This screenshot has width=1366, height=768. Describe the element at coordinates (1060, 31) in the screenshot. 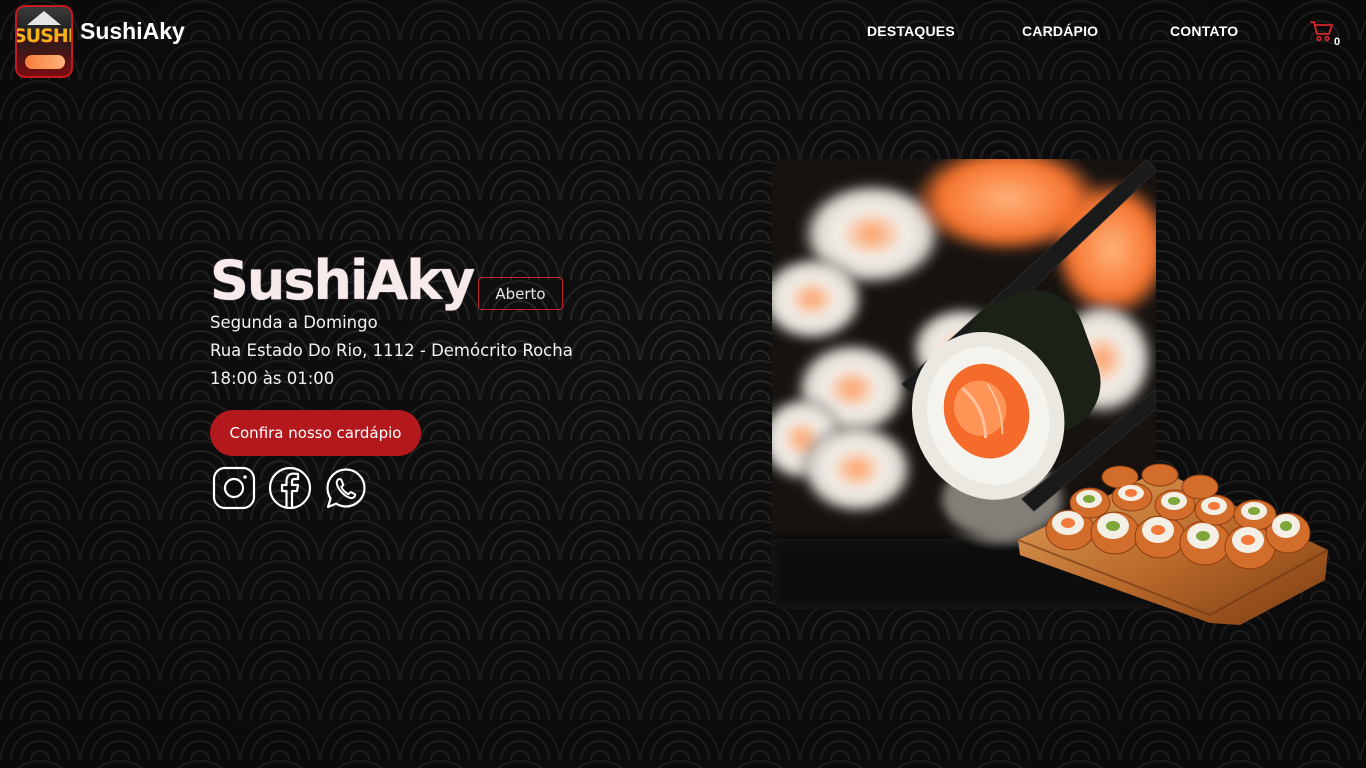

I see `nav-link-cardapio: CARDÁPIO` at that location.